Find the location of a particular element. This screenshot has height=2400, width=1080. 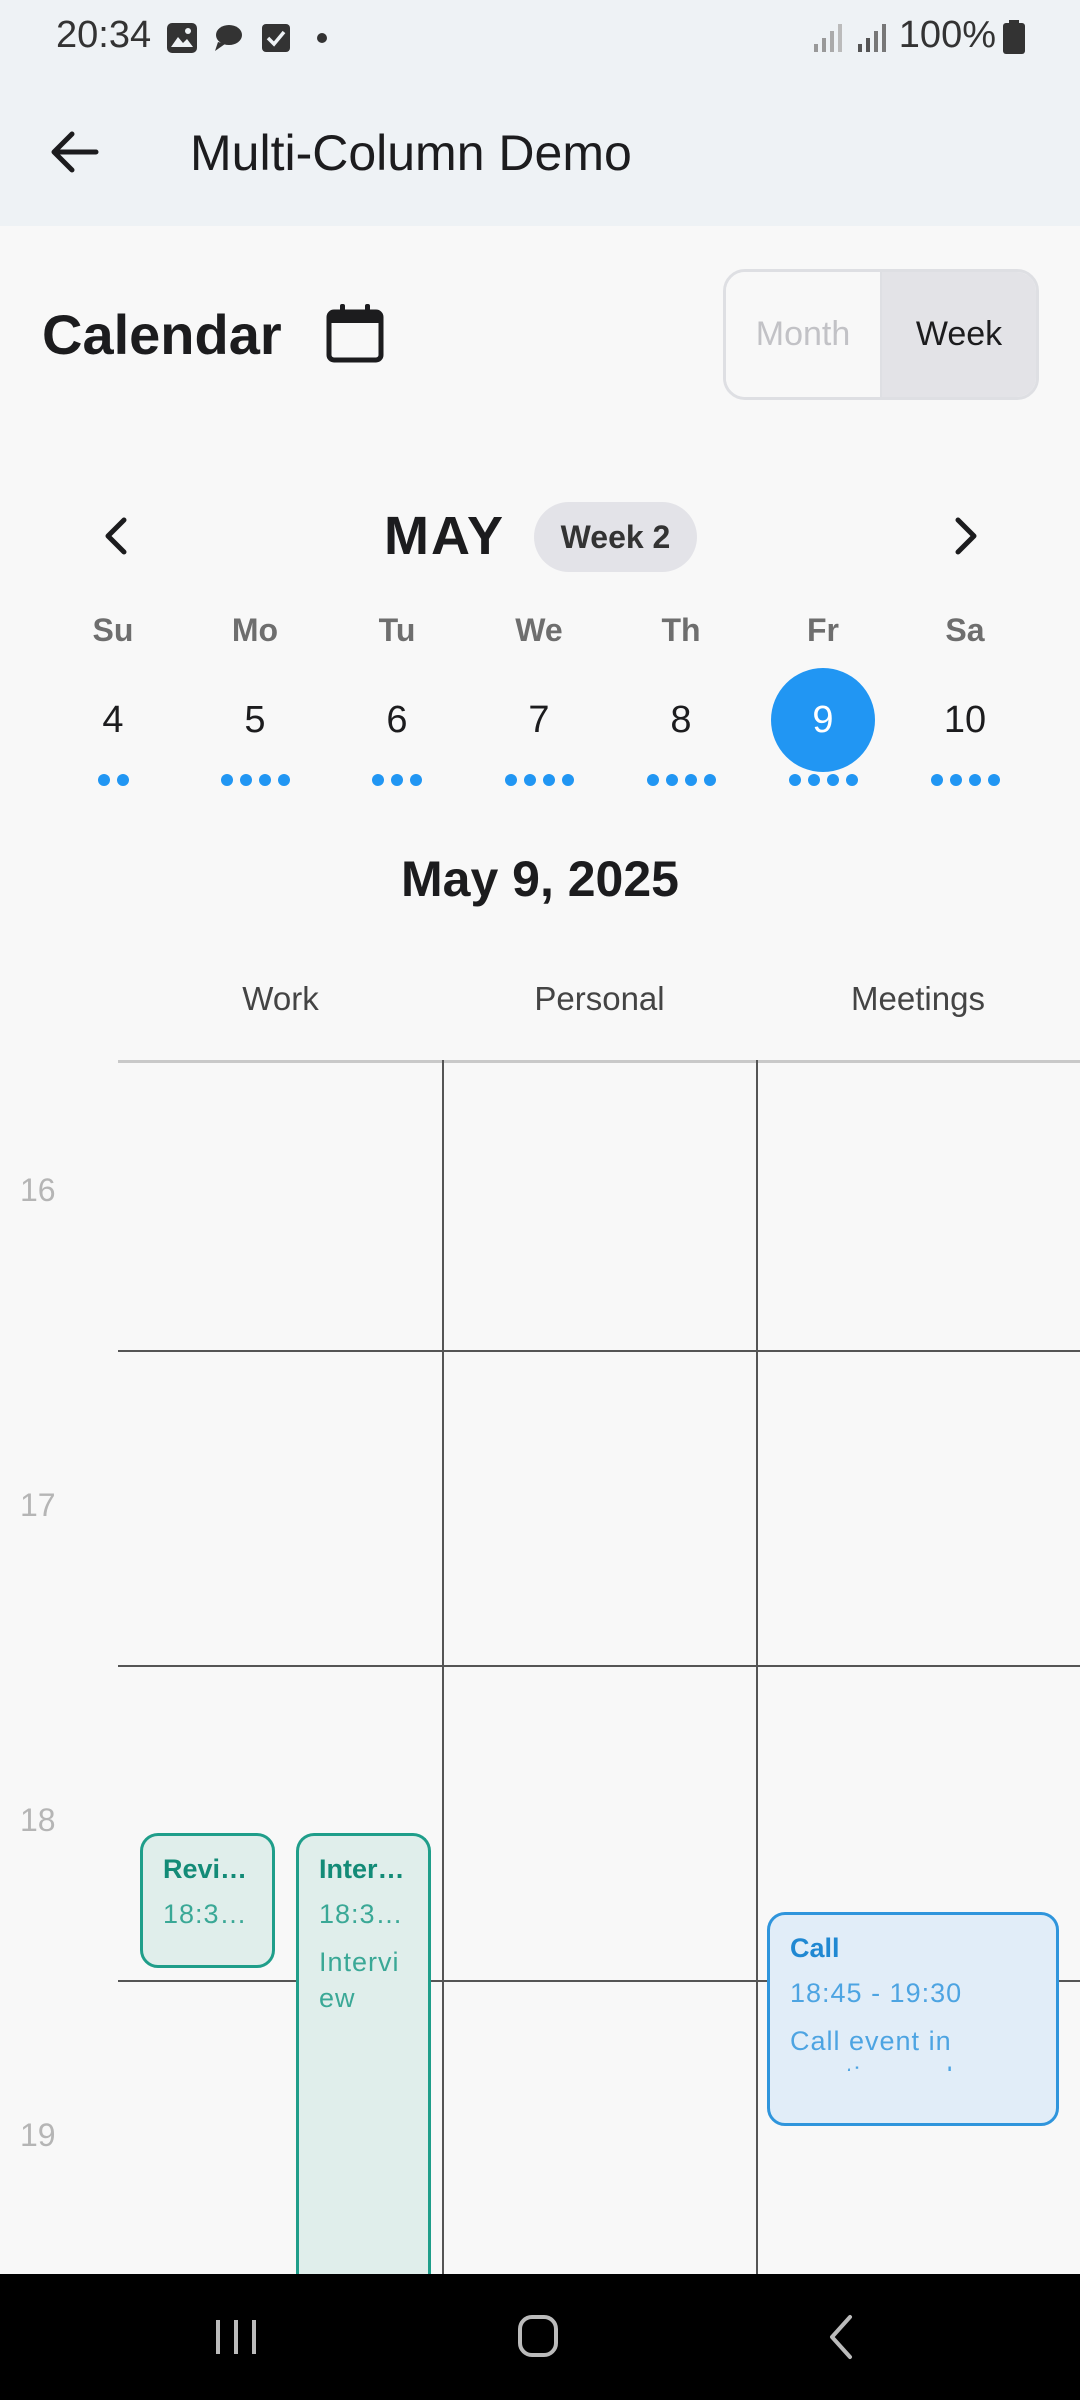

day-number: 7 is located at coordinates (539, 719).